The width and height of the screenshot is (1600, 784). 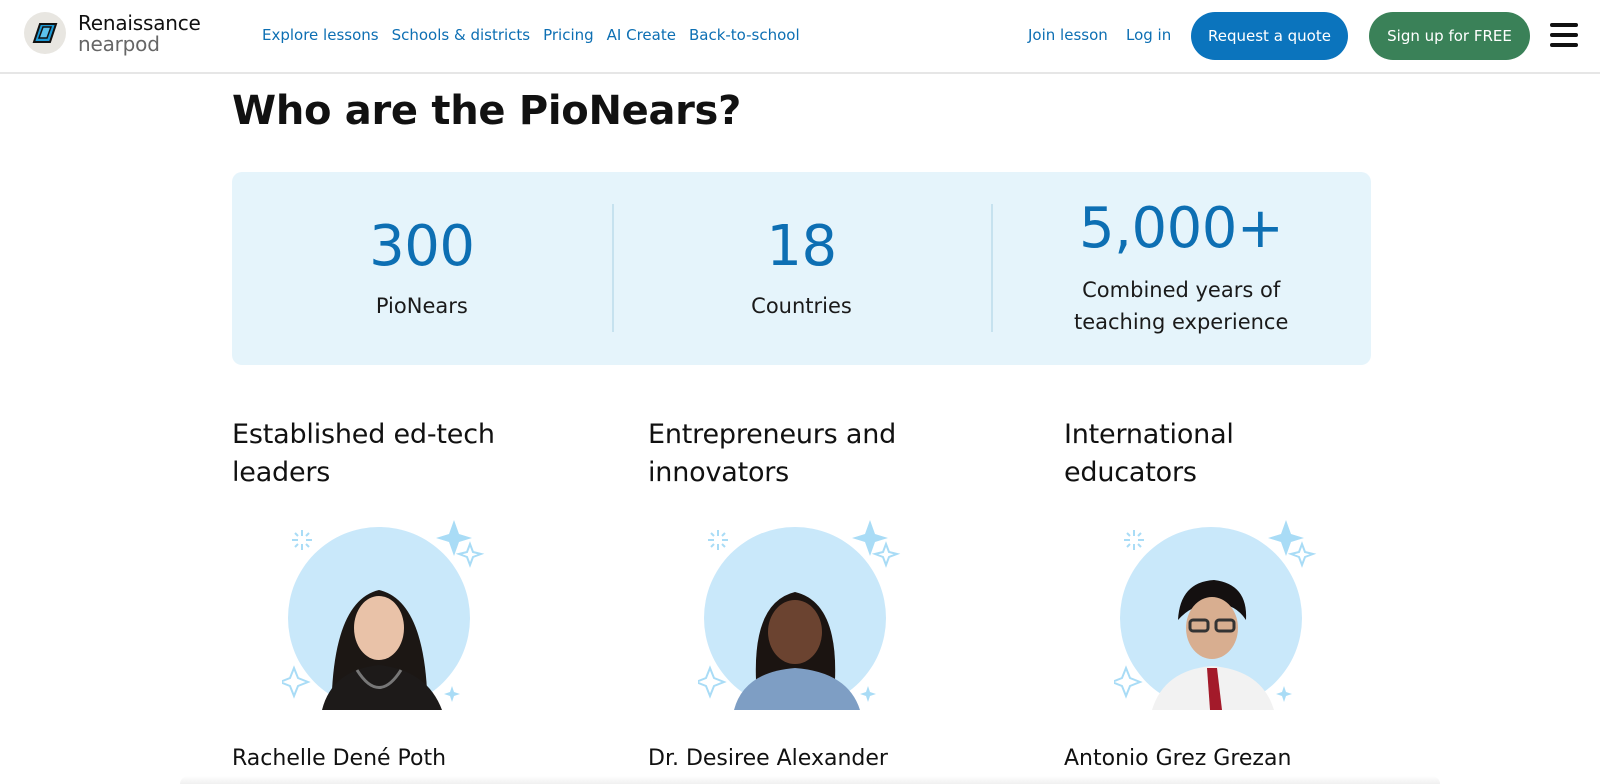 What do you see at coordinates (801, 246) in the screenshot?
I see `stat-value: 18` at bounding box center [801, 246].